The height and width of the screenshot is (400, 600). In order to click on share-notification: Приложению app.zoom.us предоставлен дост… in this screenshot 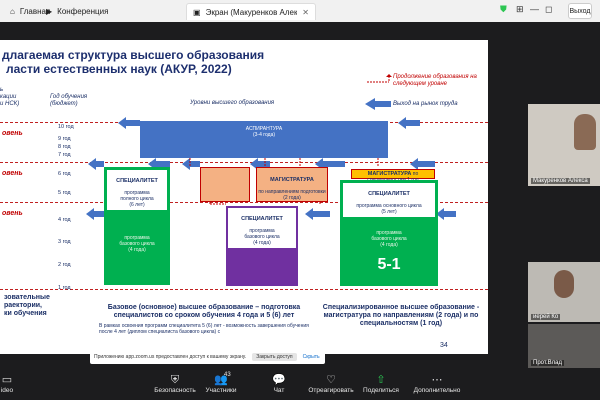, I will do `click(207, 357)`.